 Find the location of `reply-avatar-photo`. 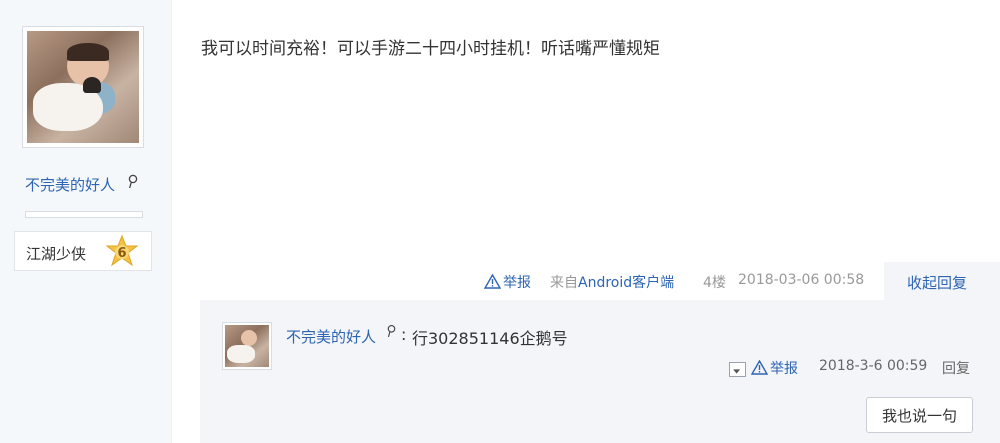

reply-avatar-photo is located at coordinates (247, 346).